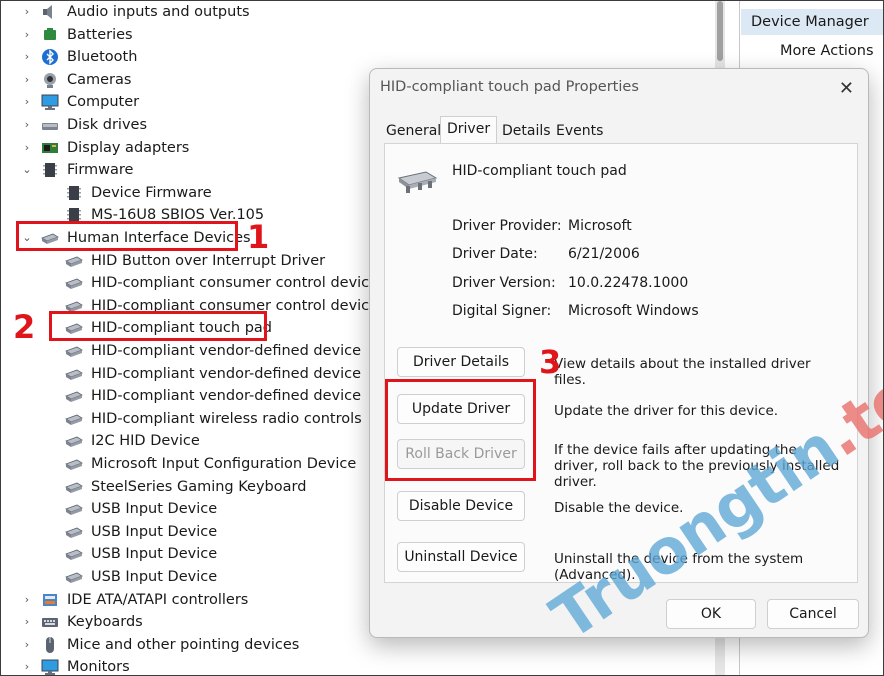  I want to click on keyboard-icon, so click(50, 623).